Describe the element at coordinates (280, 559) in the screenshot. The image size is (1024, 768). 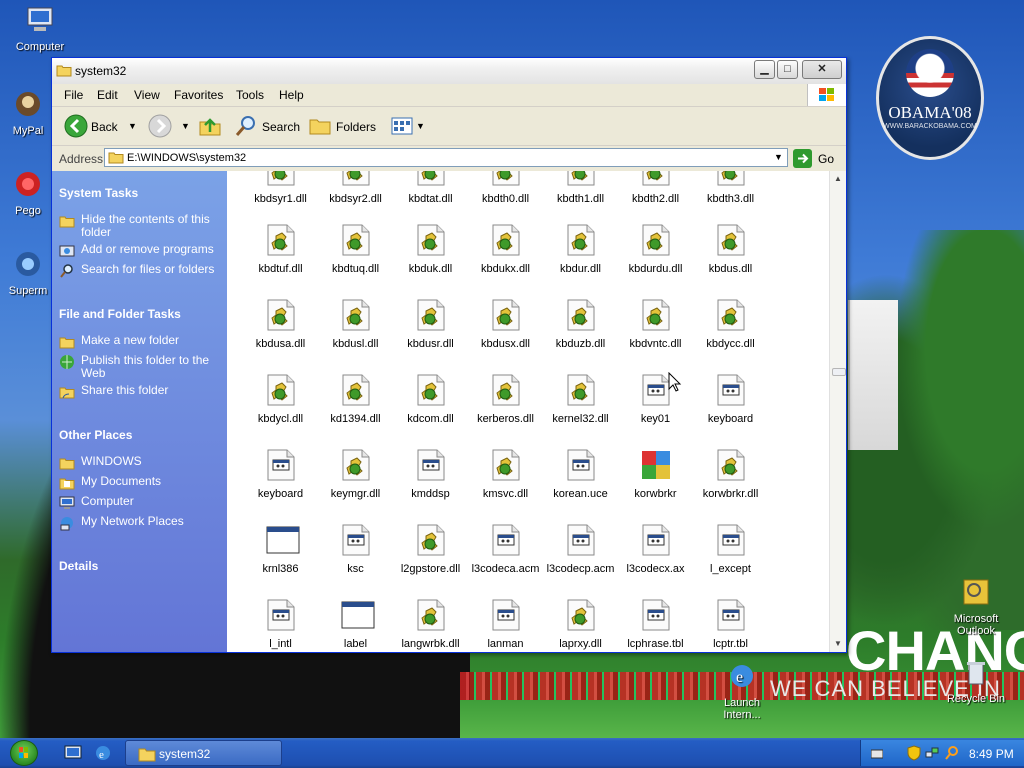
I see `file-item: krnl386` at that location.